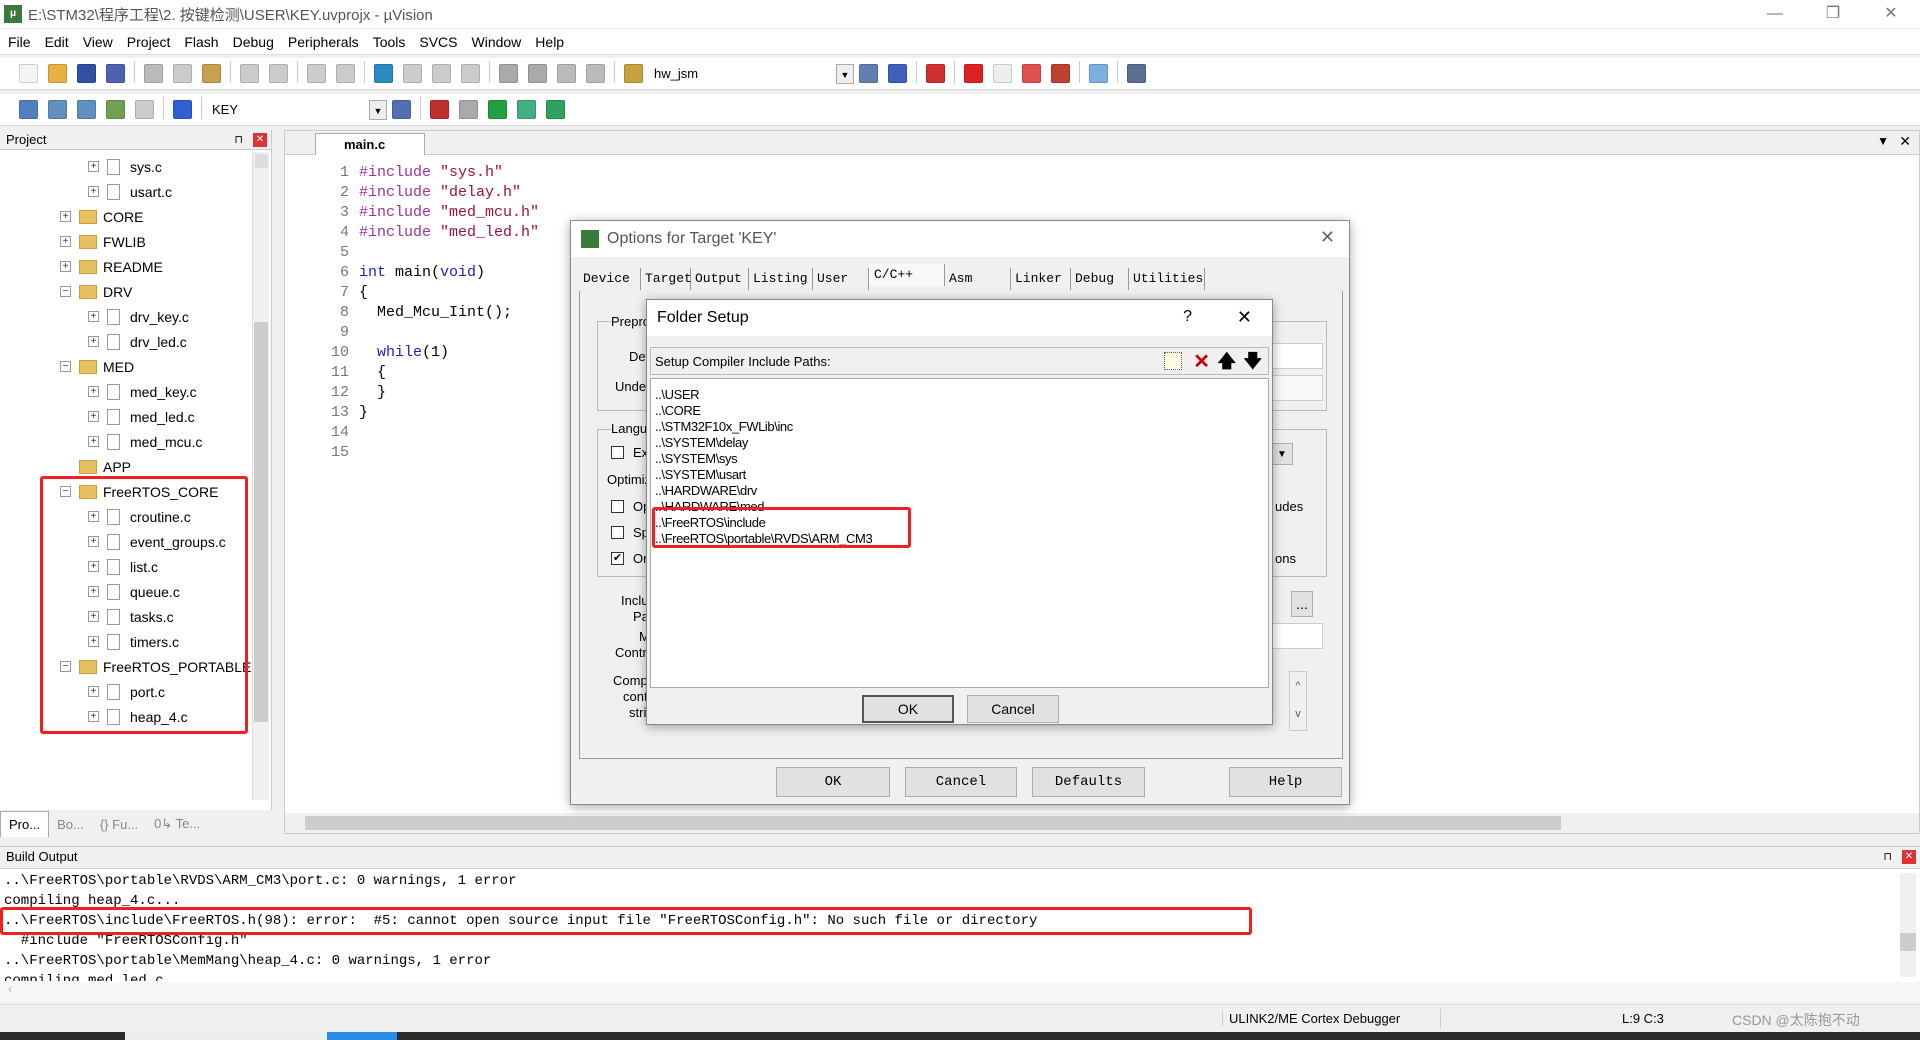 The height and width of the screenshot is (1040, 1920). I want to click on tab-output: Output, so click(720, 279).